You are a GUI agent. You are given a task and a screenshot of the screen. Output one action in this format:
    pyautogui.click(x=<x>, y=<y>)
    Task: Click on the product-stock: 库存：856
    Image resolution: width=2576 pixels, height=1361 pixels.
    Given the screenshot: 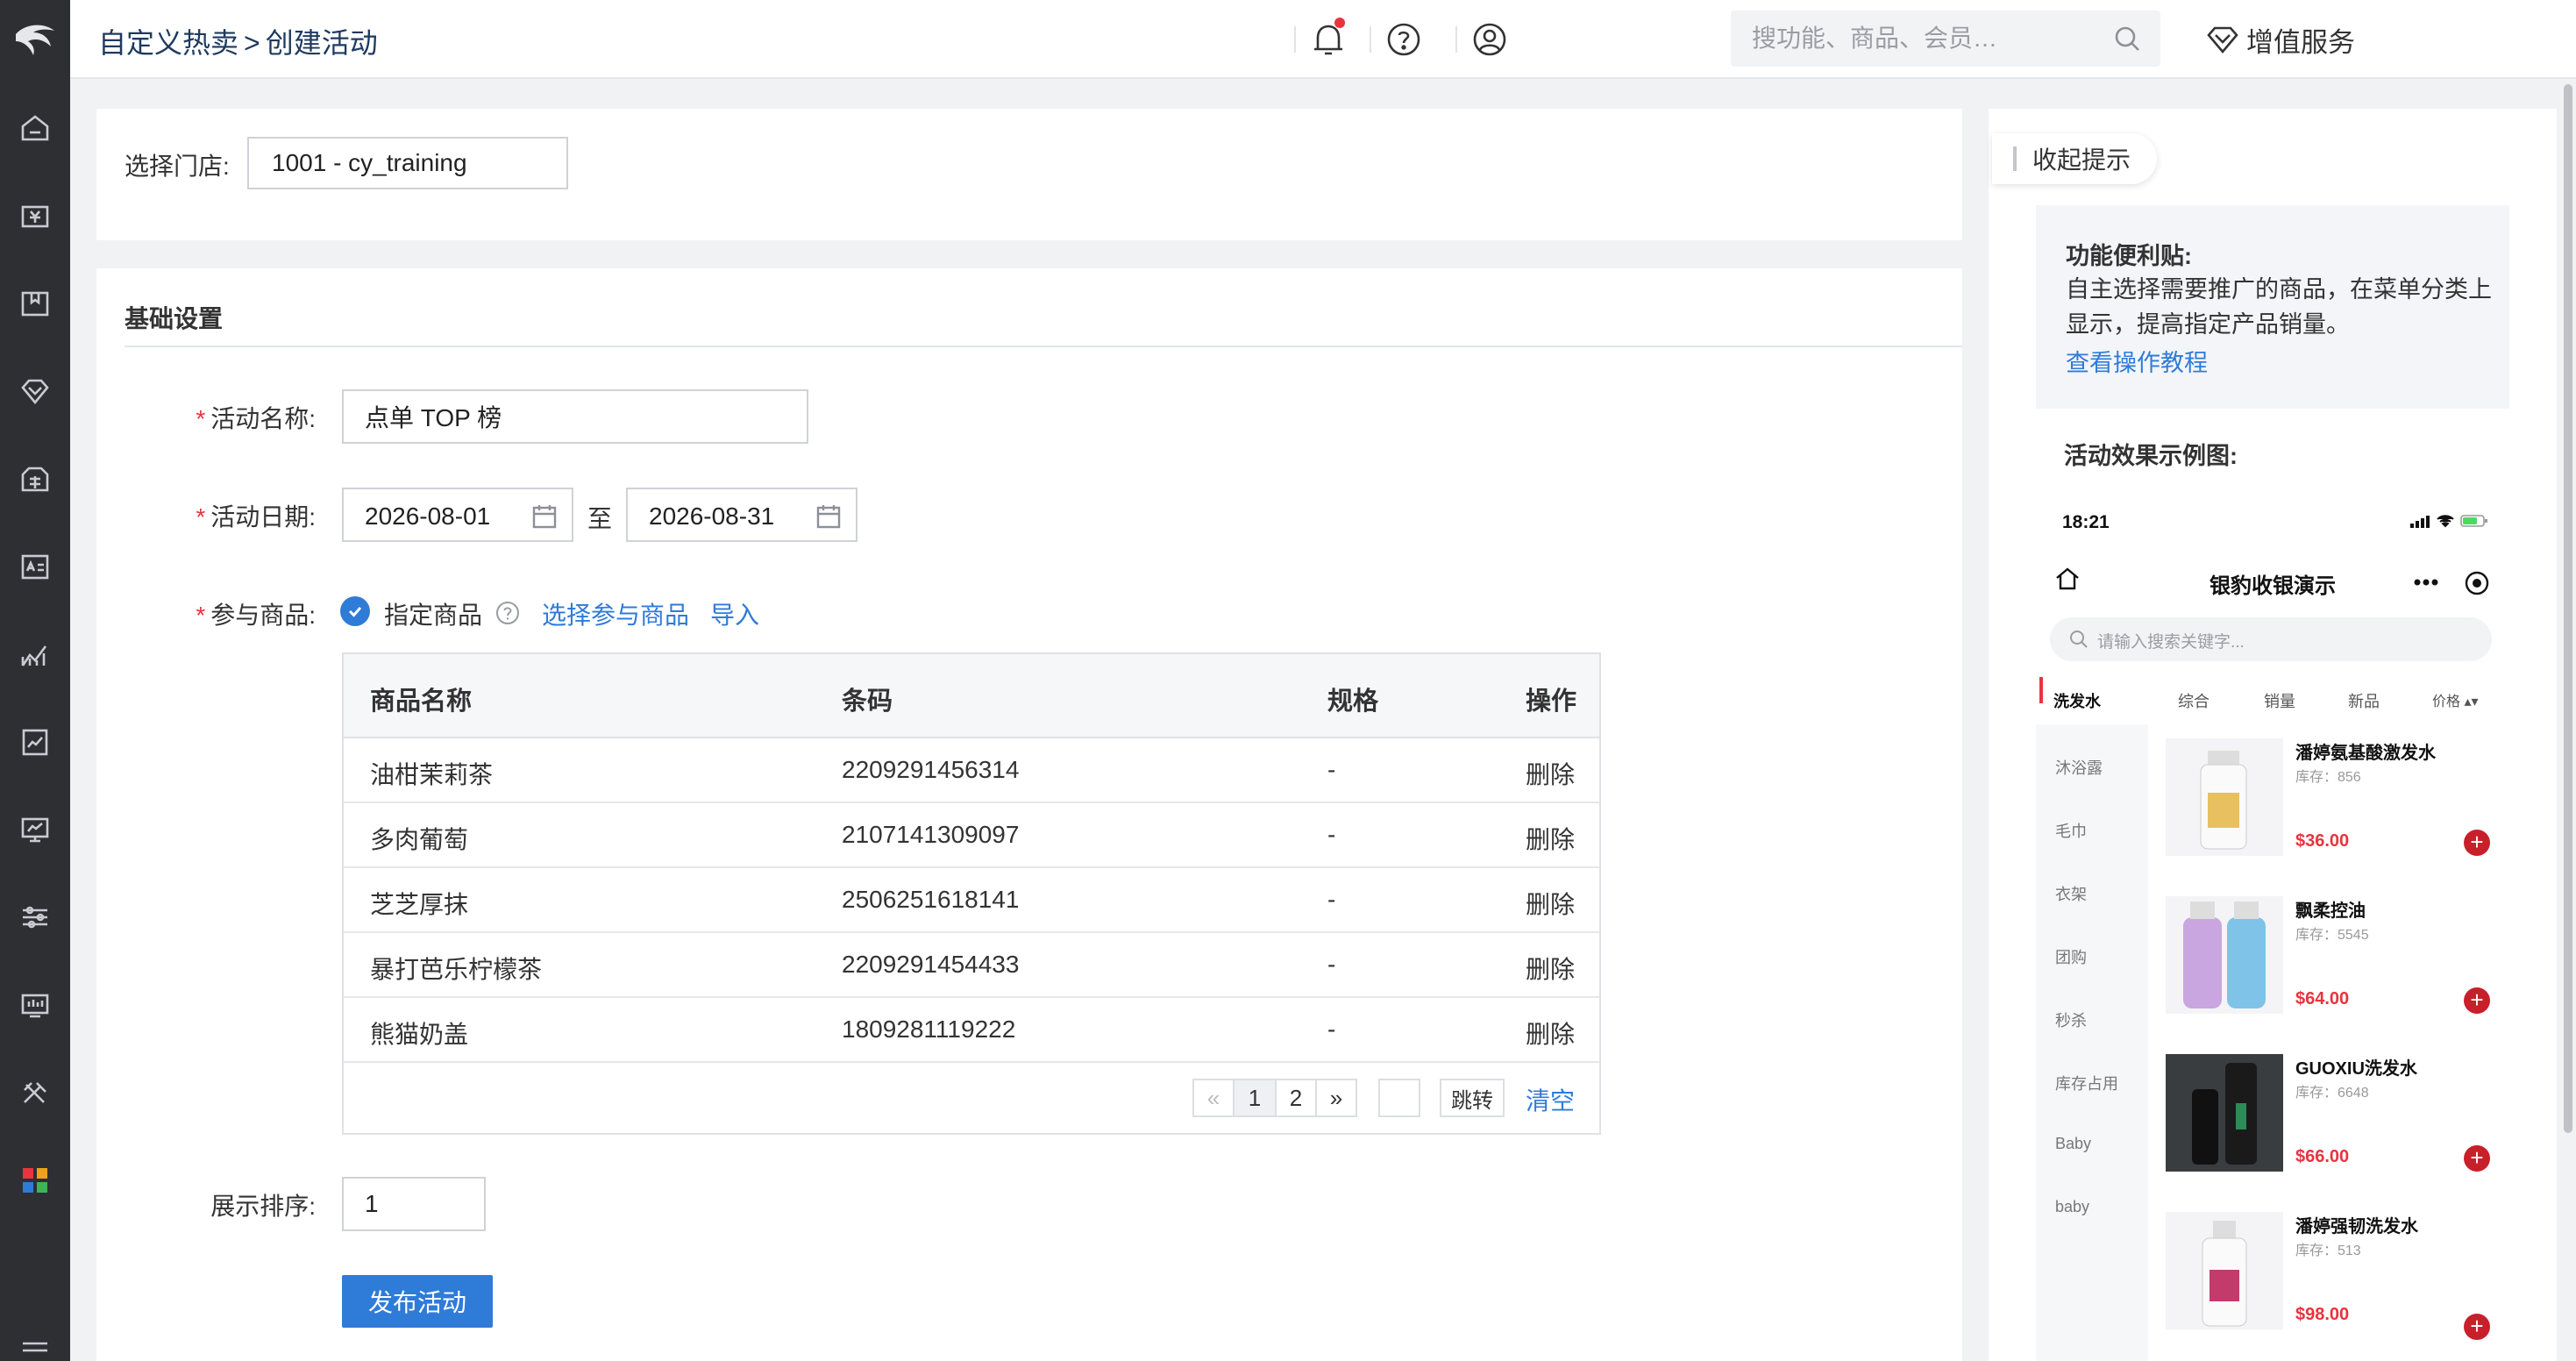 What is the action you would take?
    pyautogui.click(x=2328, y=777)
    